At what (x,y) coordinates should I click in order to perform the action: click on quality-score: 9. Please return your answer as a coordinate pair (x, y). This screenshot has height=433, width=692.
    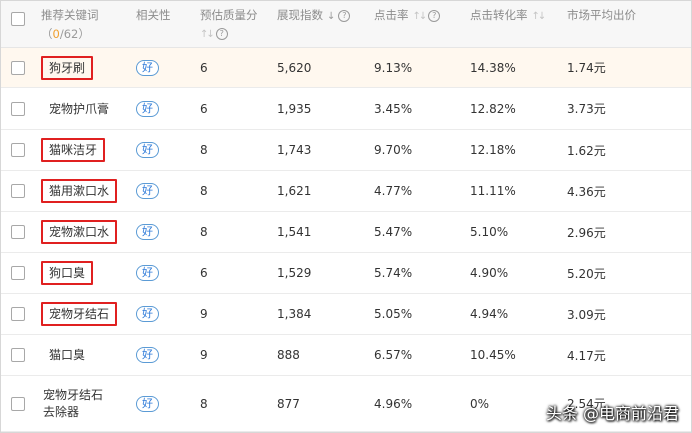
    Looking at the image, I should click on (204, 314).